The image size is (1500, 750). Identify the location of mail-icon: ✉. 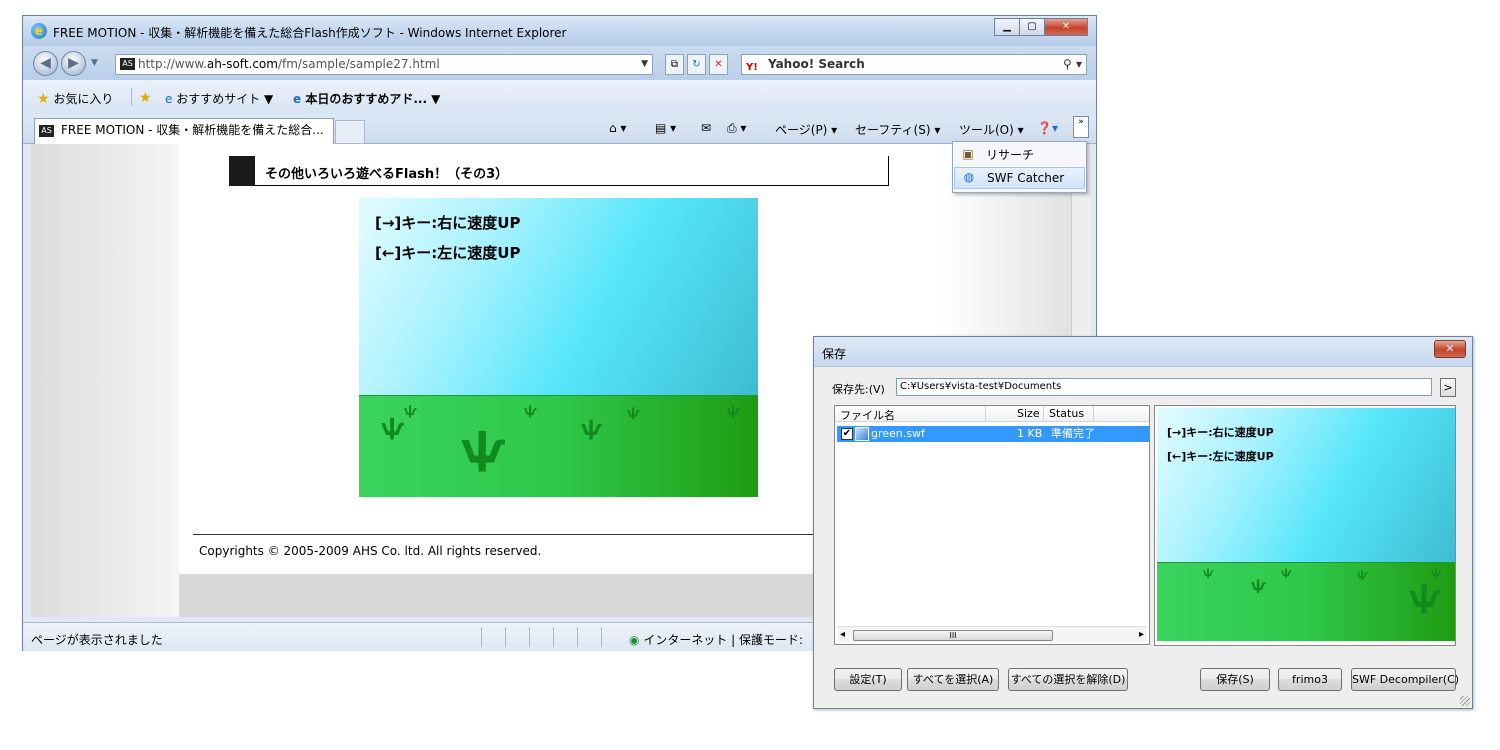
(706, 128).